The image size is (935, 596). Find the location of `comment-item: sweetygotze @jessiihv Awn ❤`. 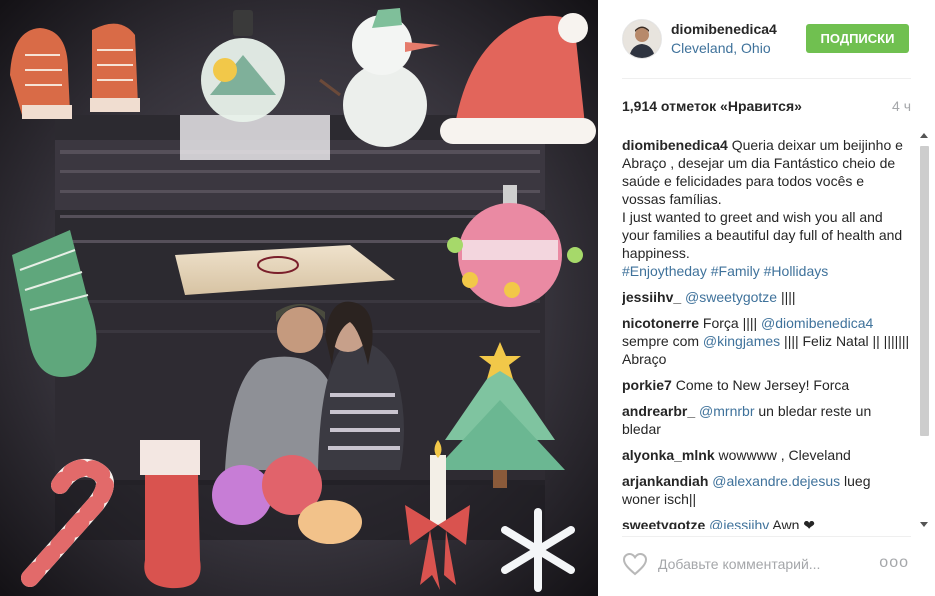

comment-item: sweetygotze @jessiihv Awn ❤ is located at coordinates (766, 522).